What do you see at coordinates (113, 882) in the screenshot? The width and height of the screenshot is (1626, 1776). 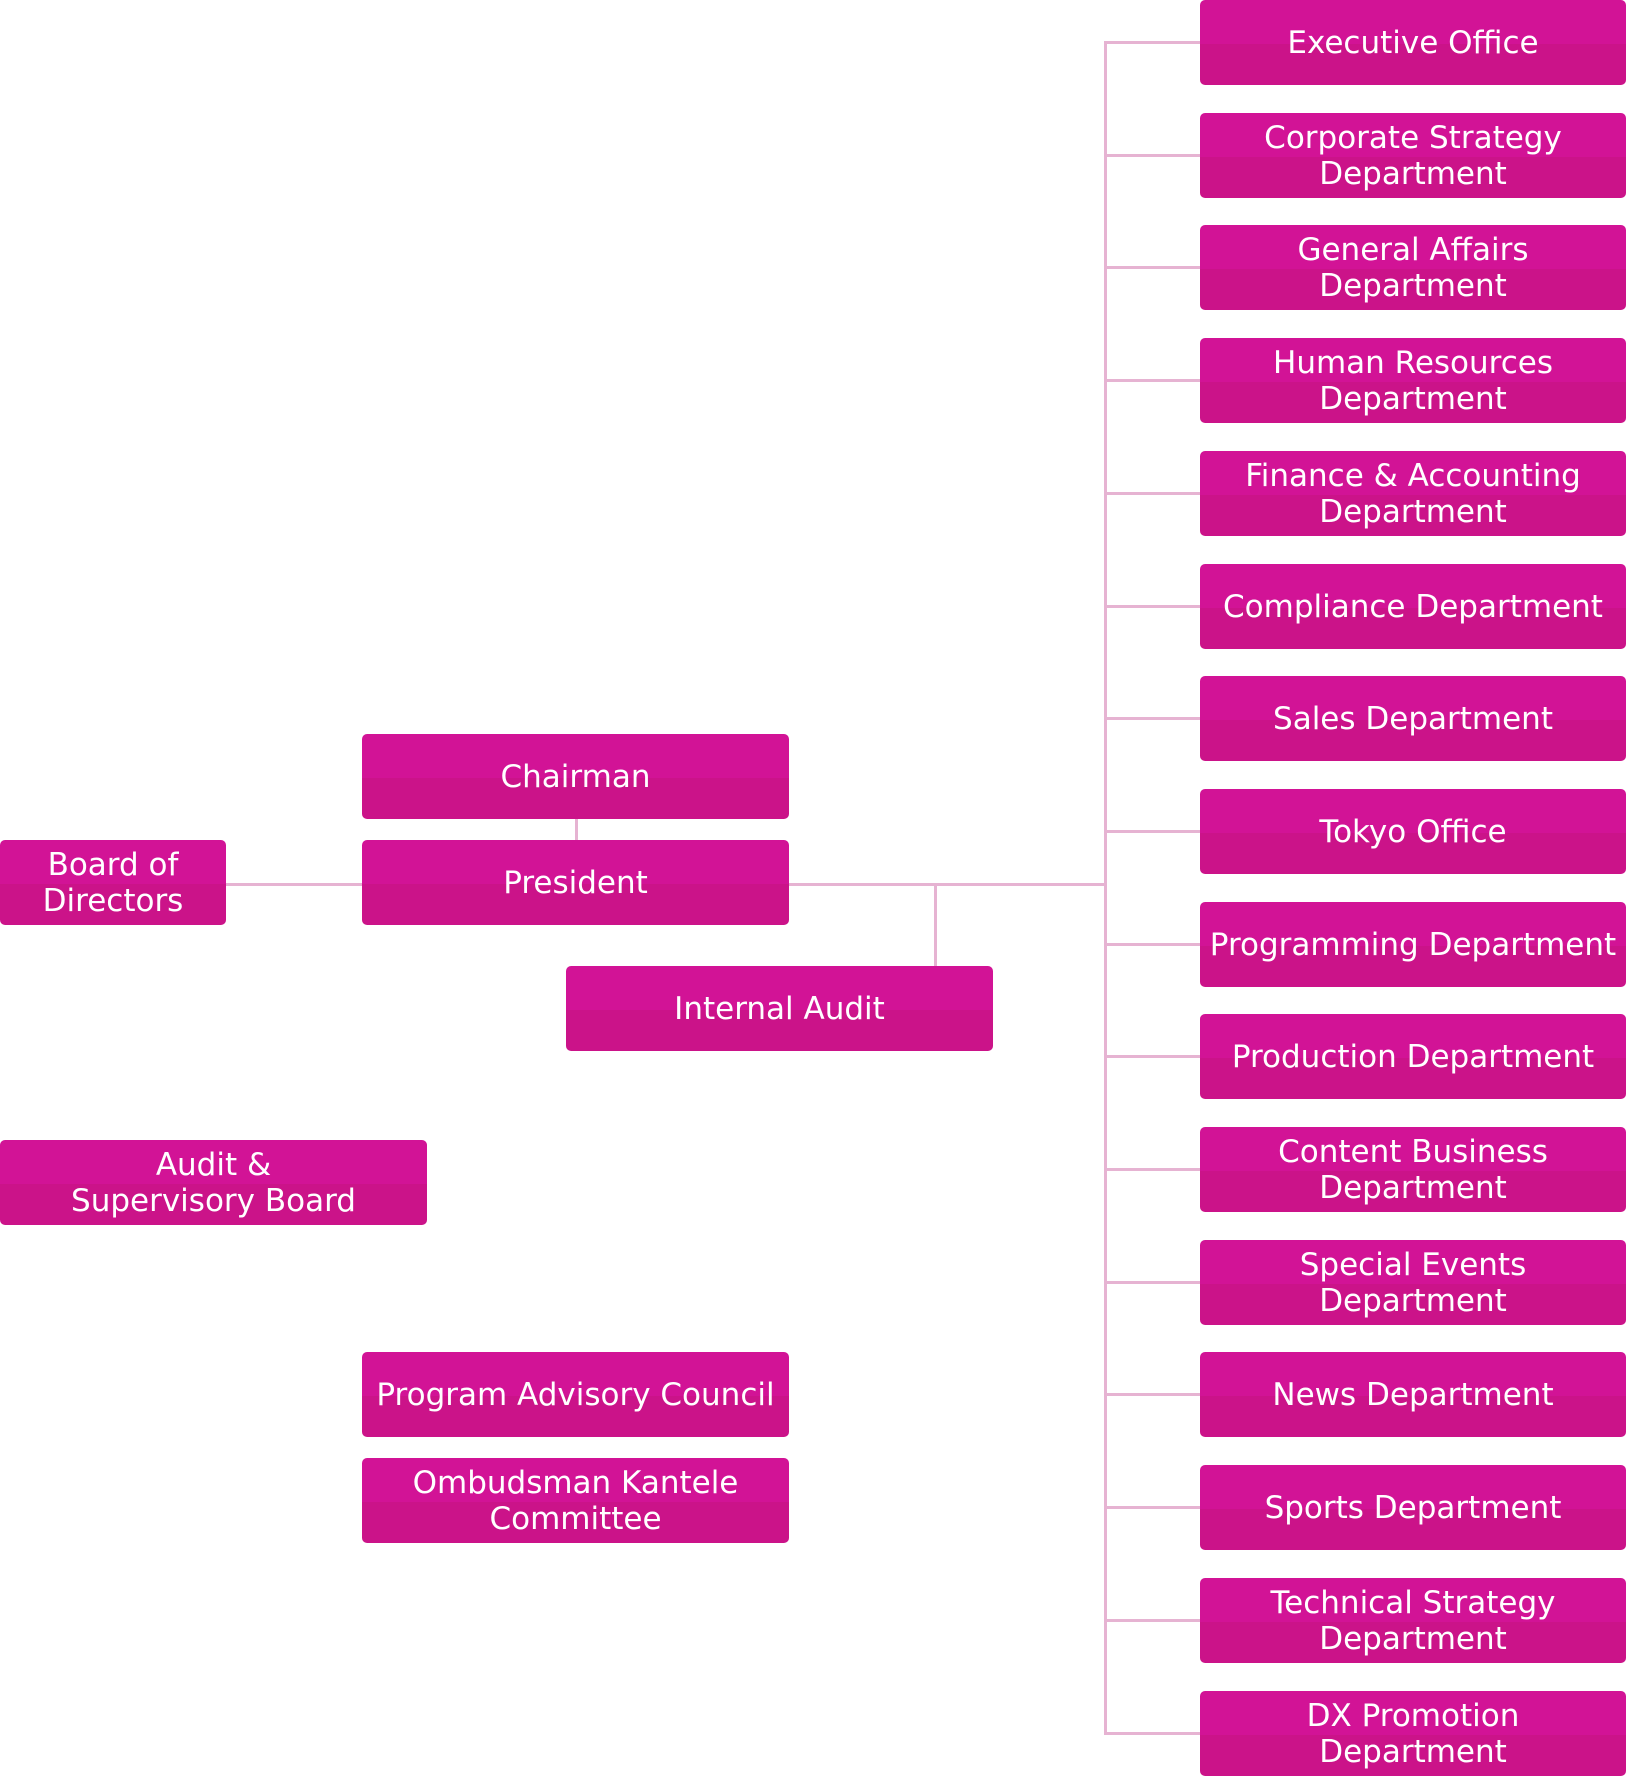 I see `board-of-directors-box: Board of Directors` at bounding box center [113, 882].